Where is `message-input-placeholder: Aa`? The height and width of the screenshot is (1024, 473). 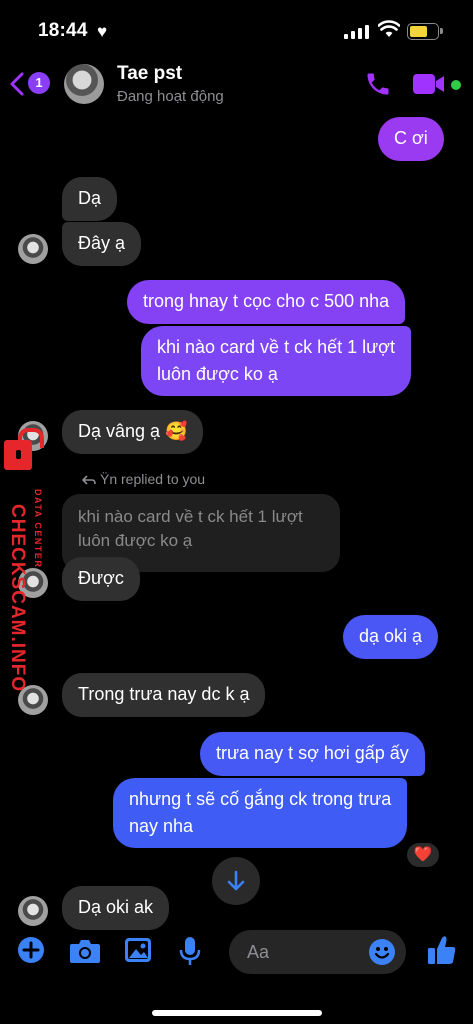
message-input-placeholder: Aa is located at coordinates (258, 952).